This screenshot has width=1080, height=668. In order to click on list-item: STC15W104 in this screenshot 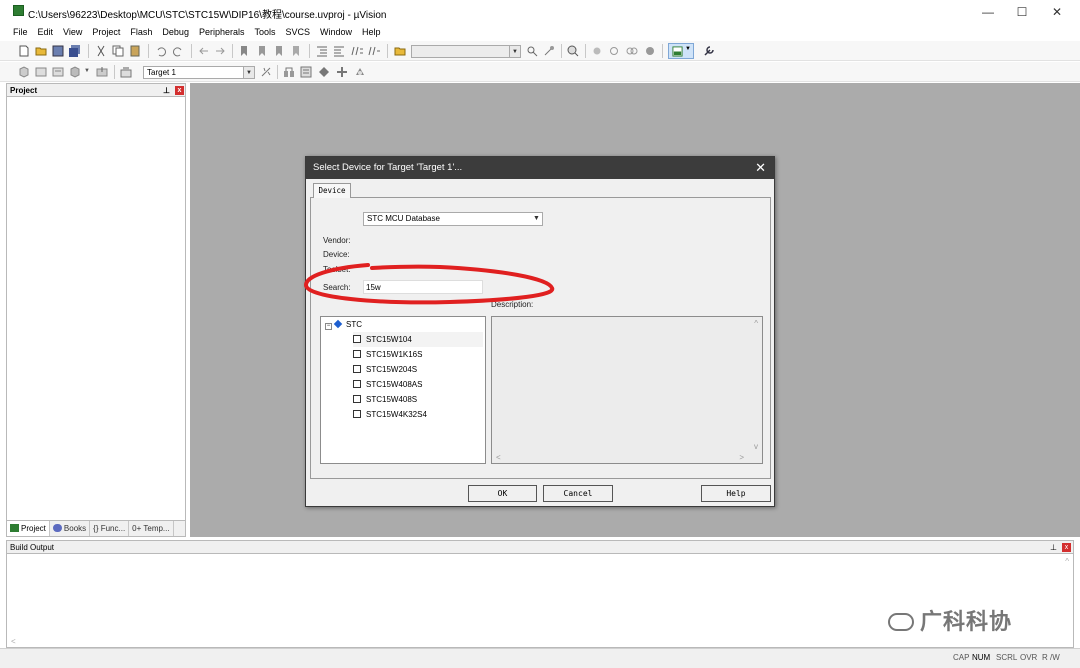, I will do `click(418, 339)`.